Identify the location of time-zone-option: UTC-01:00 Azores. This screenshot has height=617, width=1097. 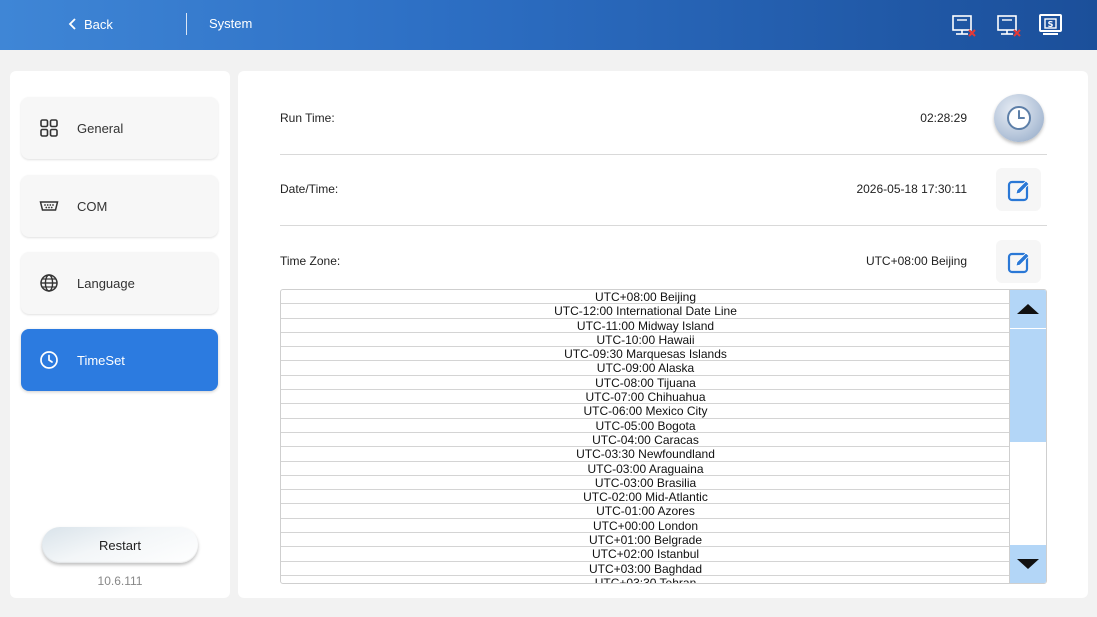
(645, 511).